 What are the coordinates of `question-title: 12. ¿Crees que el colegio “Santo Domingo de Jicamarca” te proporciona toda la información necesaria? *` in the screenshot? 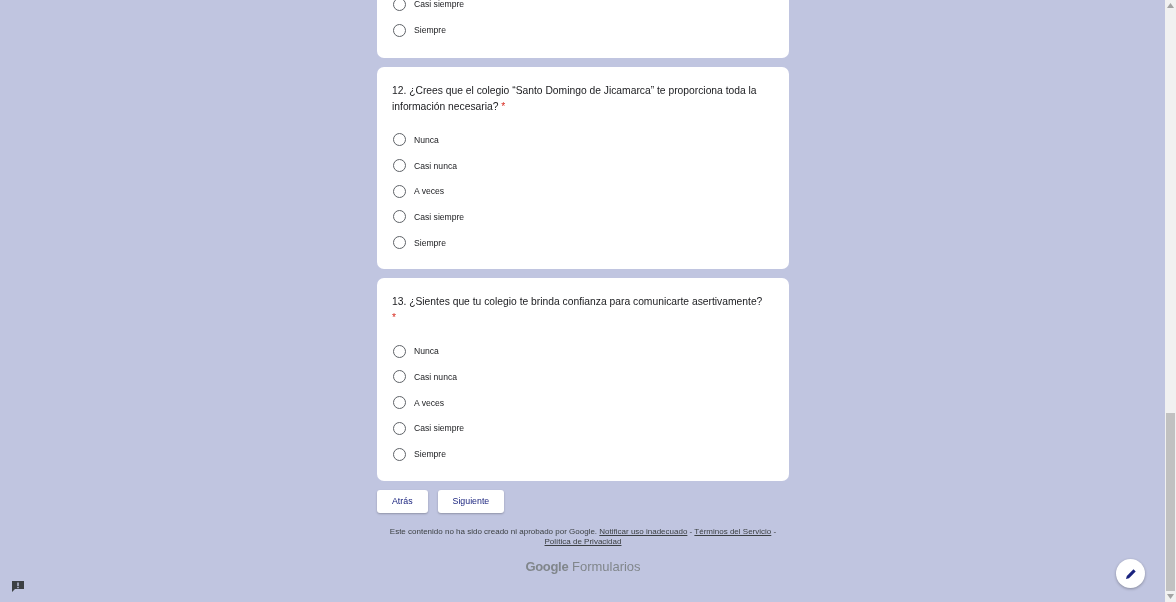 It's located at (575, 99).